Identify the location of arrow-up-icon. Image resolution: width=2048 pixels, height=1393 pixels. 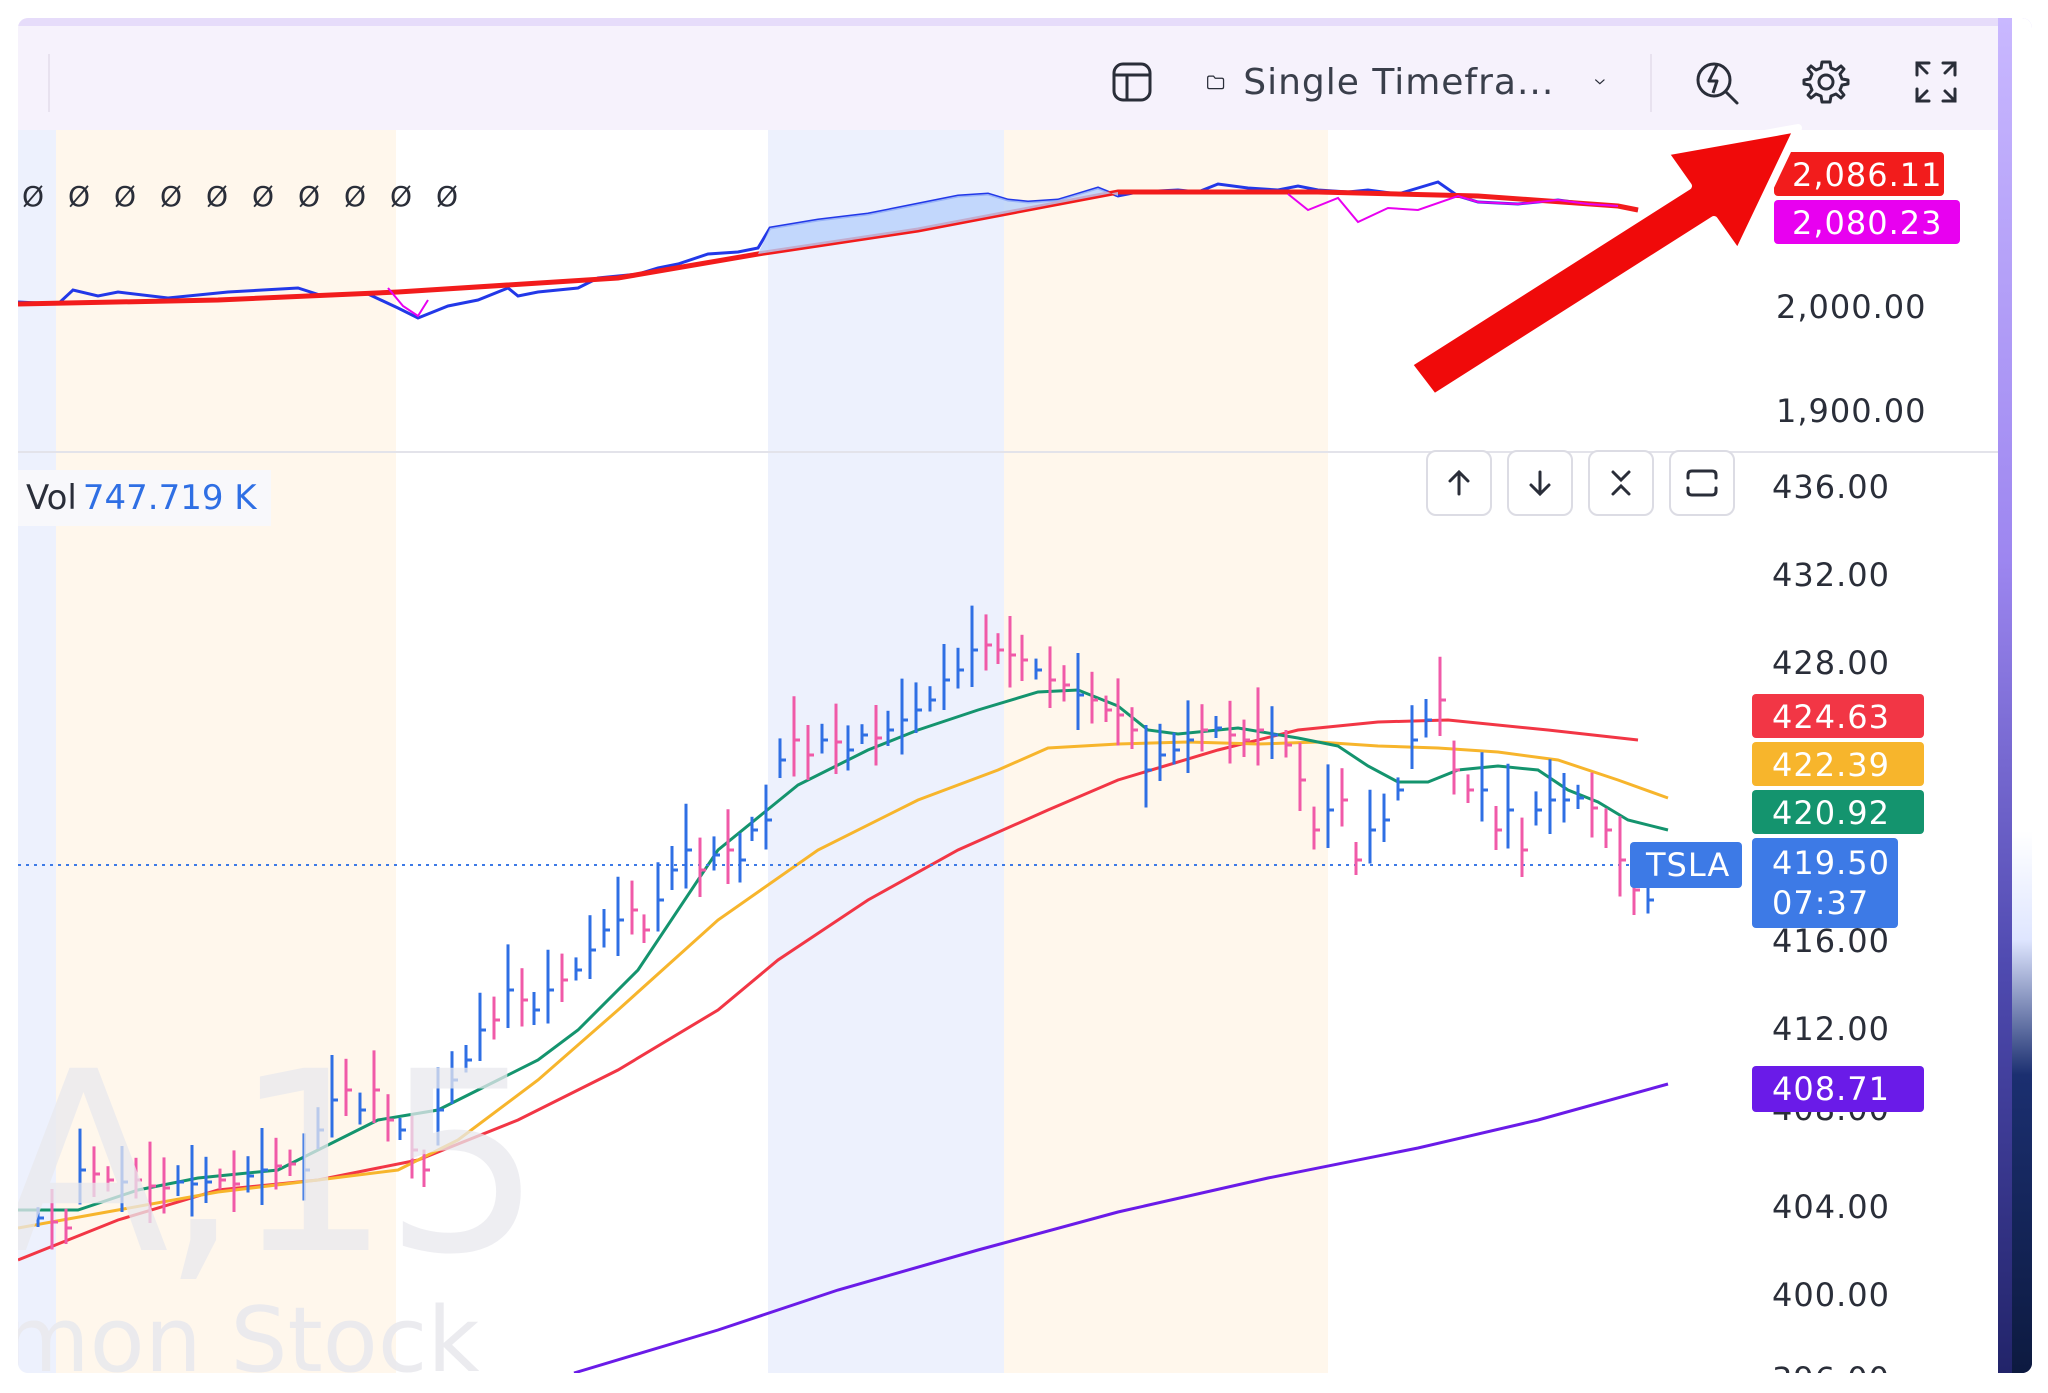
(1459, 482).